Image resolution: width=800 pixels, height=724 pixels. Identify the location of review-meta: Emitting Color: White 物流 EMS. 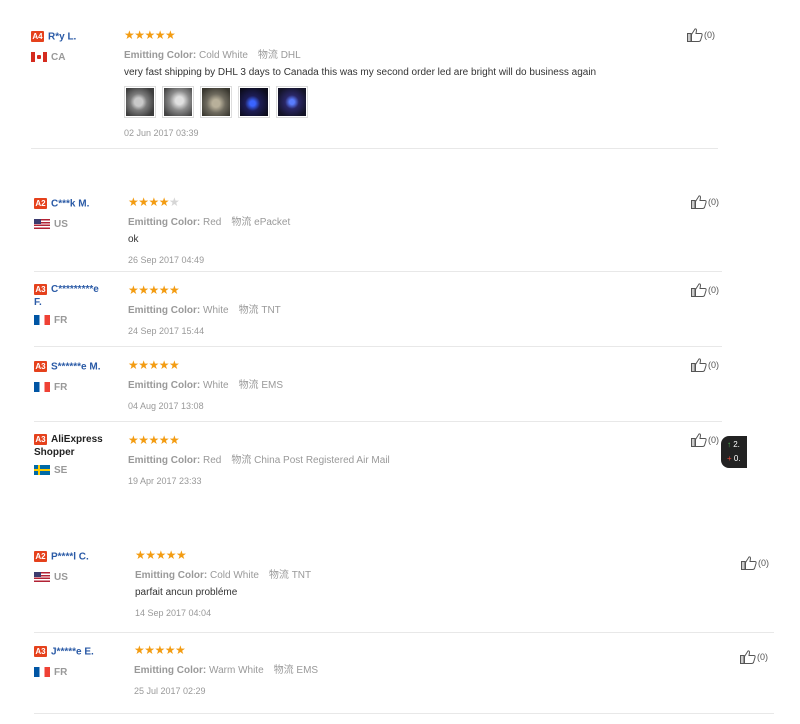
(206, 385).